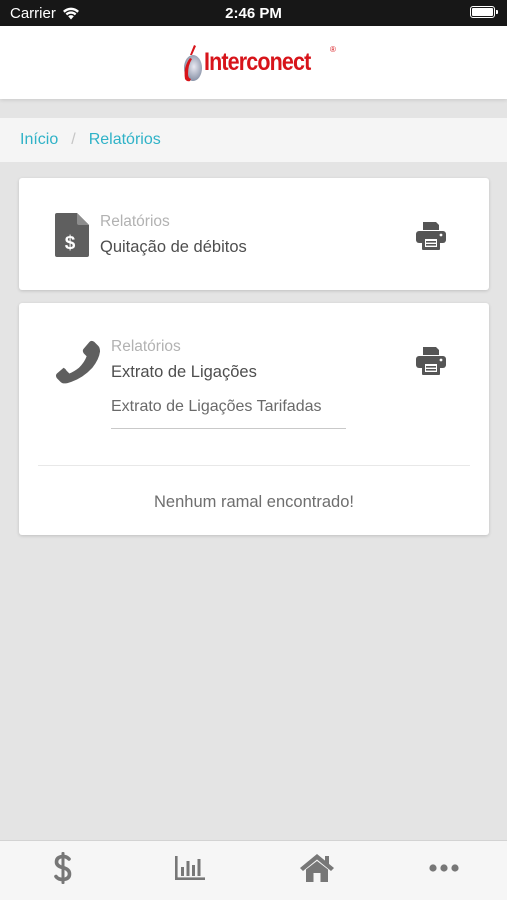  Describe the element at coordinates (253, 140) in the screenshot. I see `breadcrumb: Início / Relatórios` at that location.